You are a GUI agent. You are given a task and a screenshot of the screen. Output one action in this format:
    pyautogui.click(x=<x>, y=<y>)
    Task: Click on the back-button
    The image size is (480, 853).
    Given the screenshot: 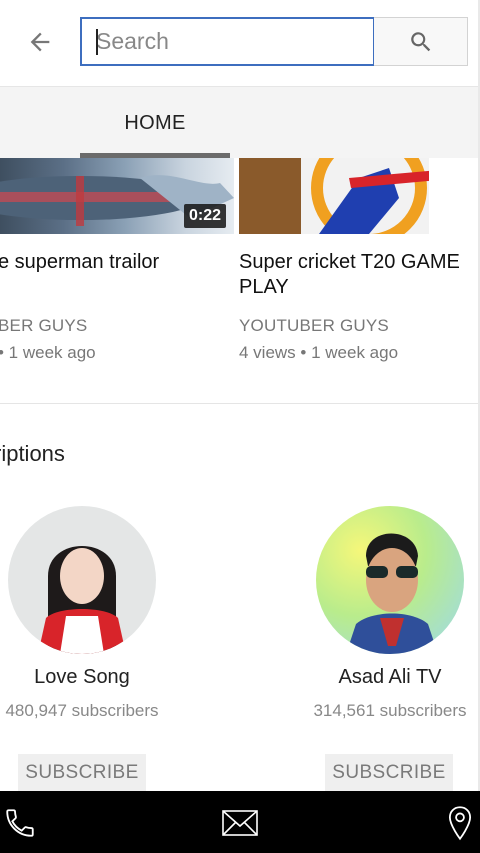 What is the action you would take?
    pyautogui.click(x=40, y=42)
    